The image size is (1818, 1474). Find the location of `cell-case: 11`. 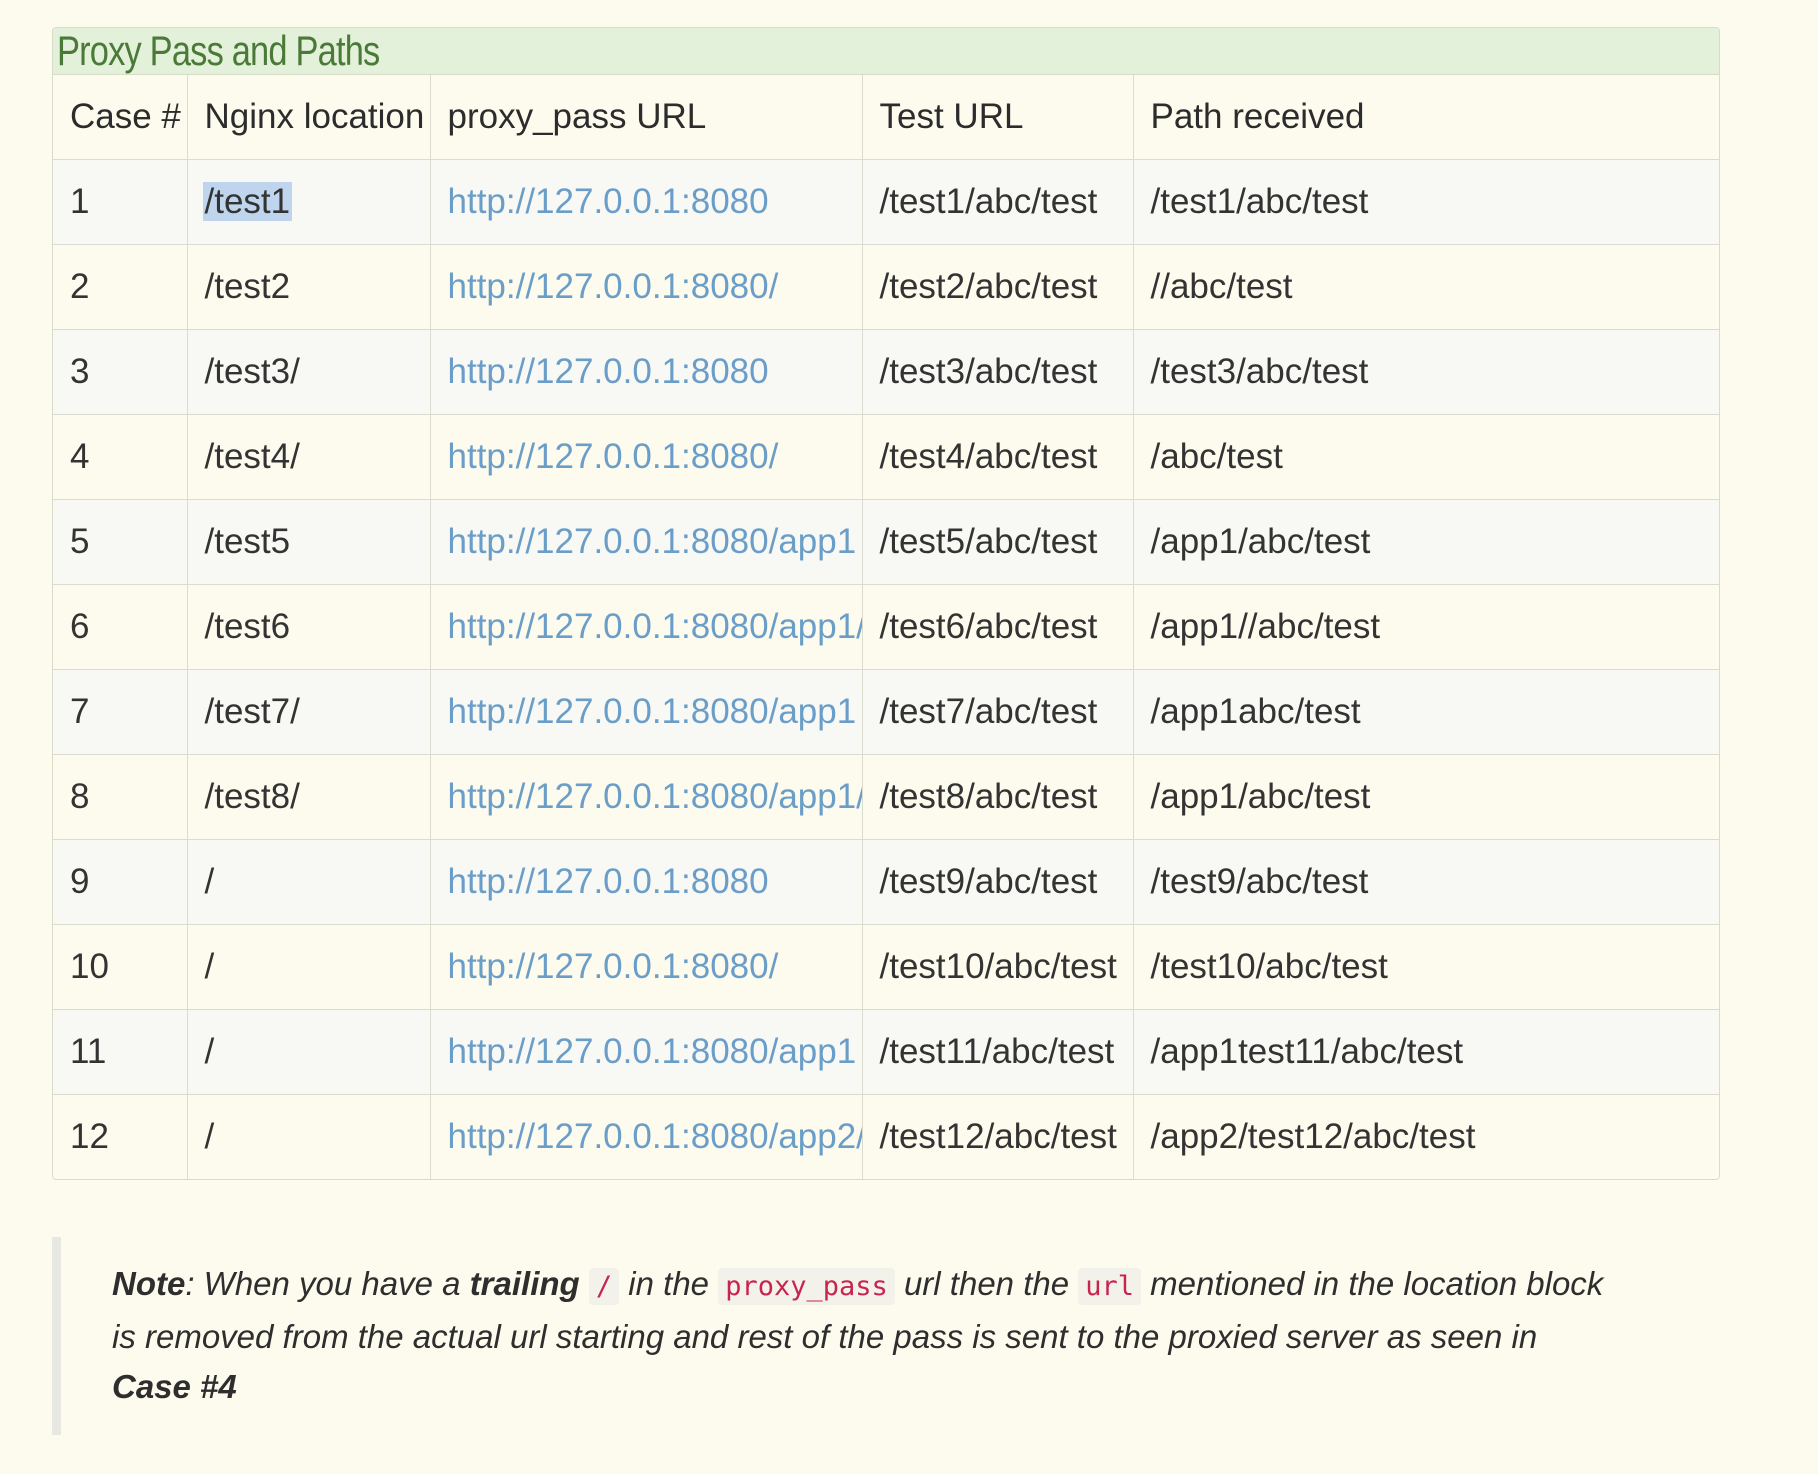

cell-case: 11 is located at coordinates (120, 1052).